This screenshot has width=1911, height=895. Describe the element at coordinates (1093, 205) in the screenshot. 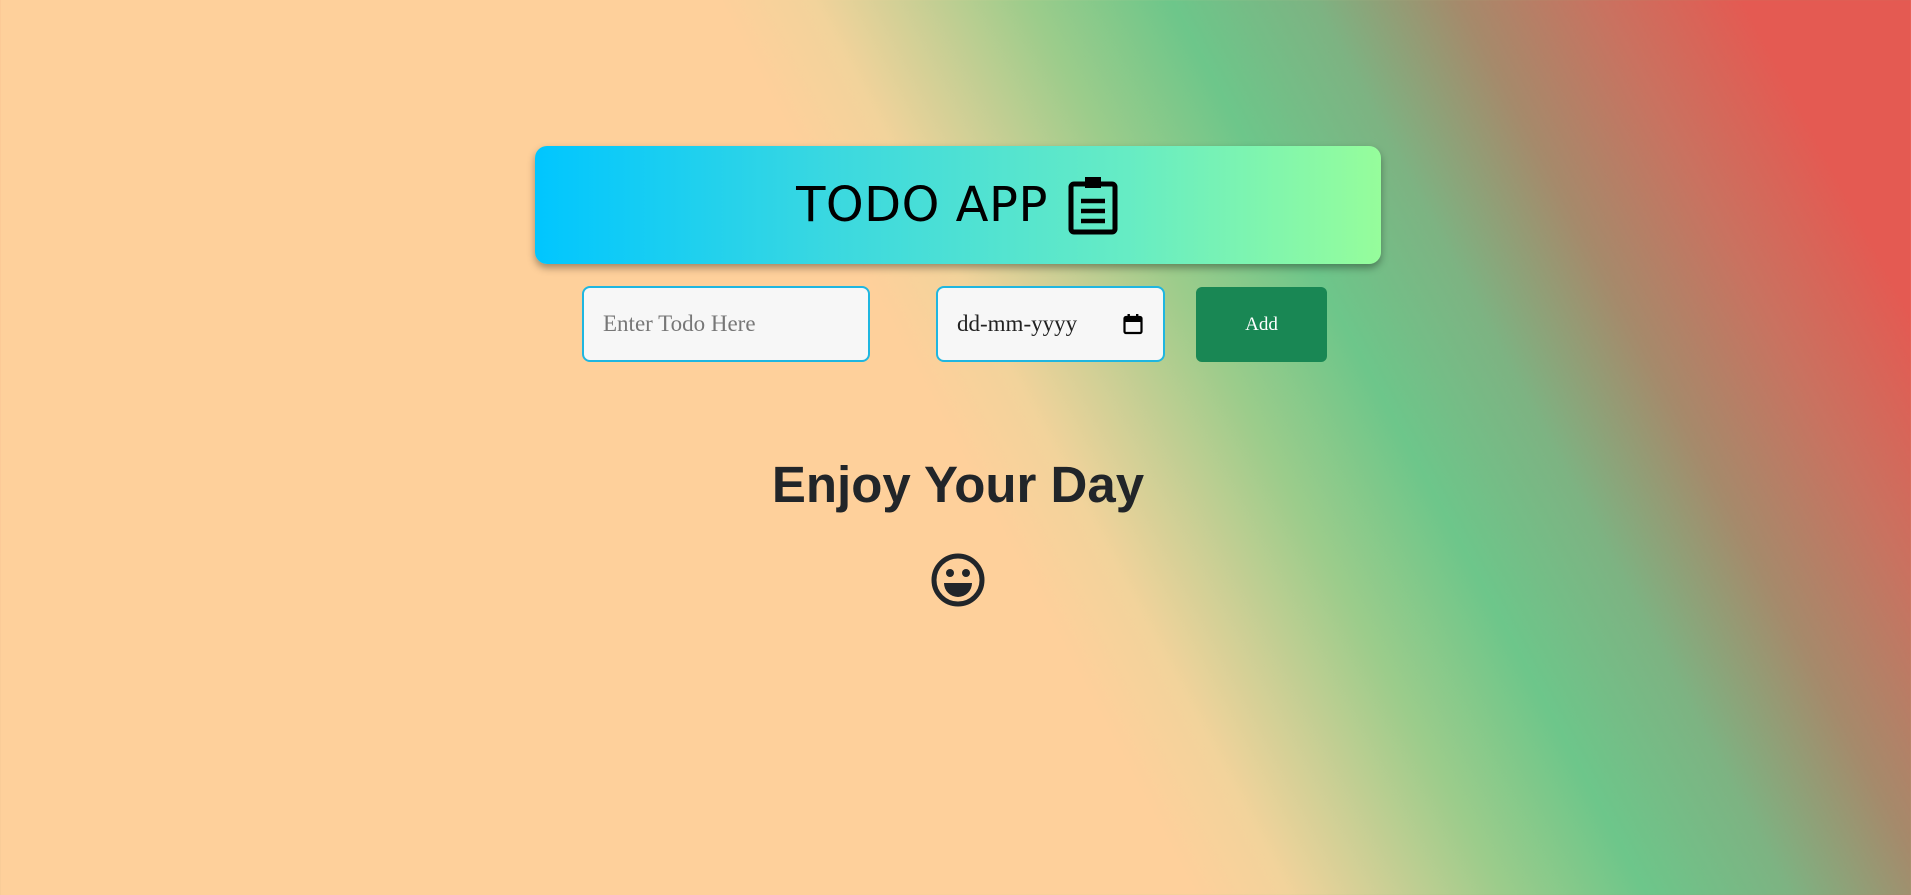

I see `clipboard-icon` at that location.